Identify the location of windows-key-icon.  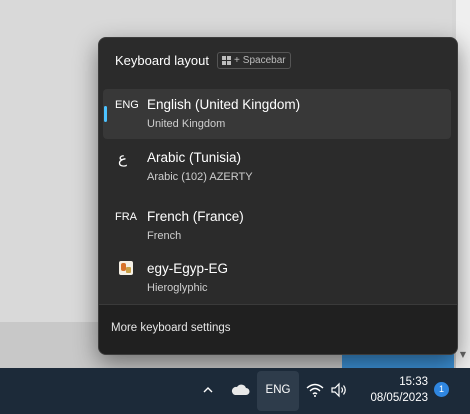
(226, 60).